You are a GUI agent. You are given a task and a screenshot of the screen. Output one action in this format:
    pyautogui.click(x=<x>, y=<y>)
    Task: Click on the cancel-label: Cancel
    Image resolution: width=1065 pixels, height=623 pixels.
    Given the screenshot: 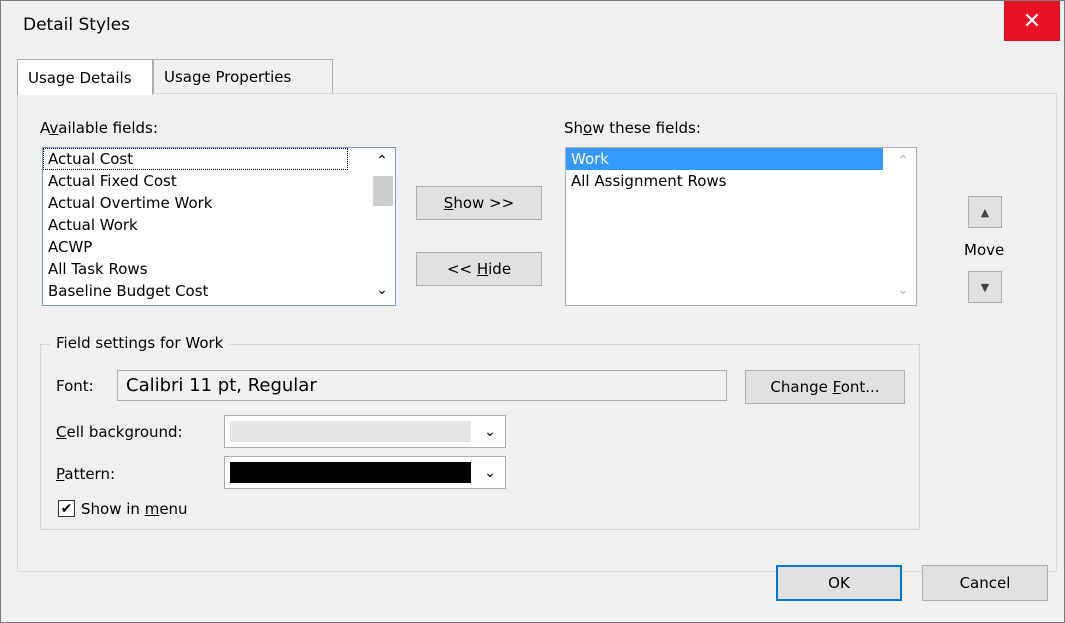 What is the action you would take?
    pyautogui.click(x=985, y=583)
    